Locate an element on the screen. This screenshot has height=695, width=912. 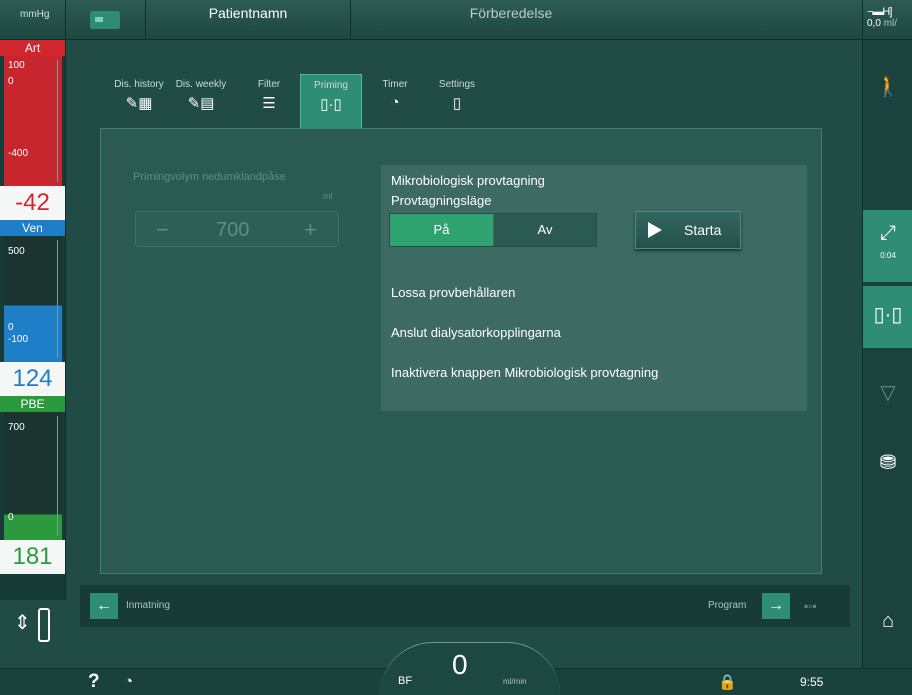
art-scale is located at coordinates (52, 121).